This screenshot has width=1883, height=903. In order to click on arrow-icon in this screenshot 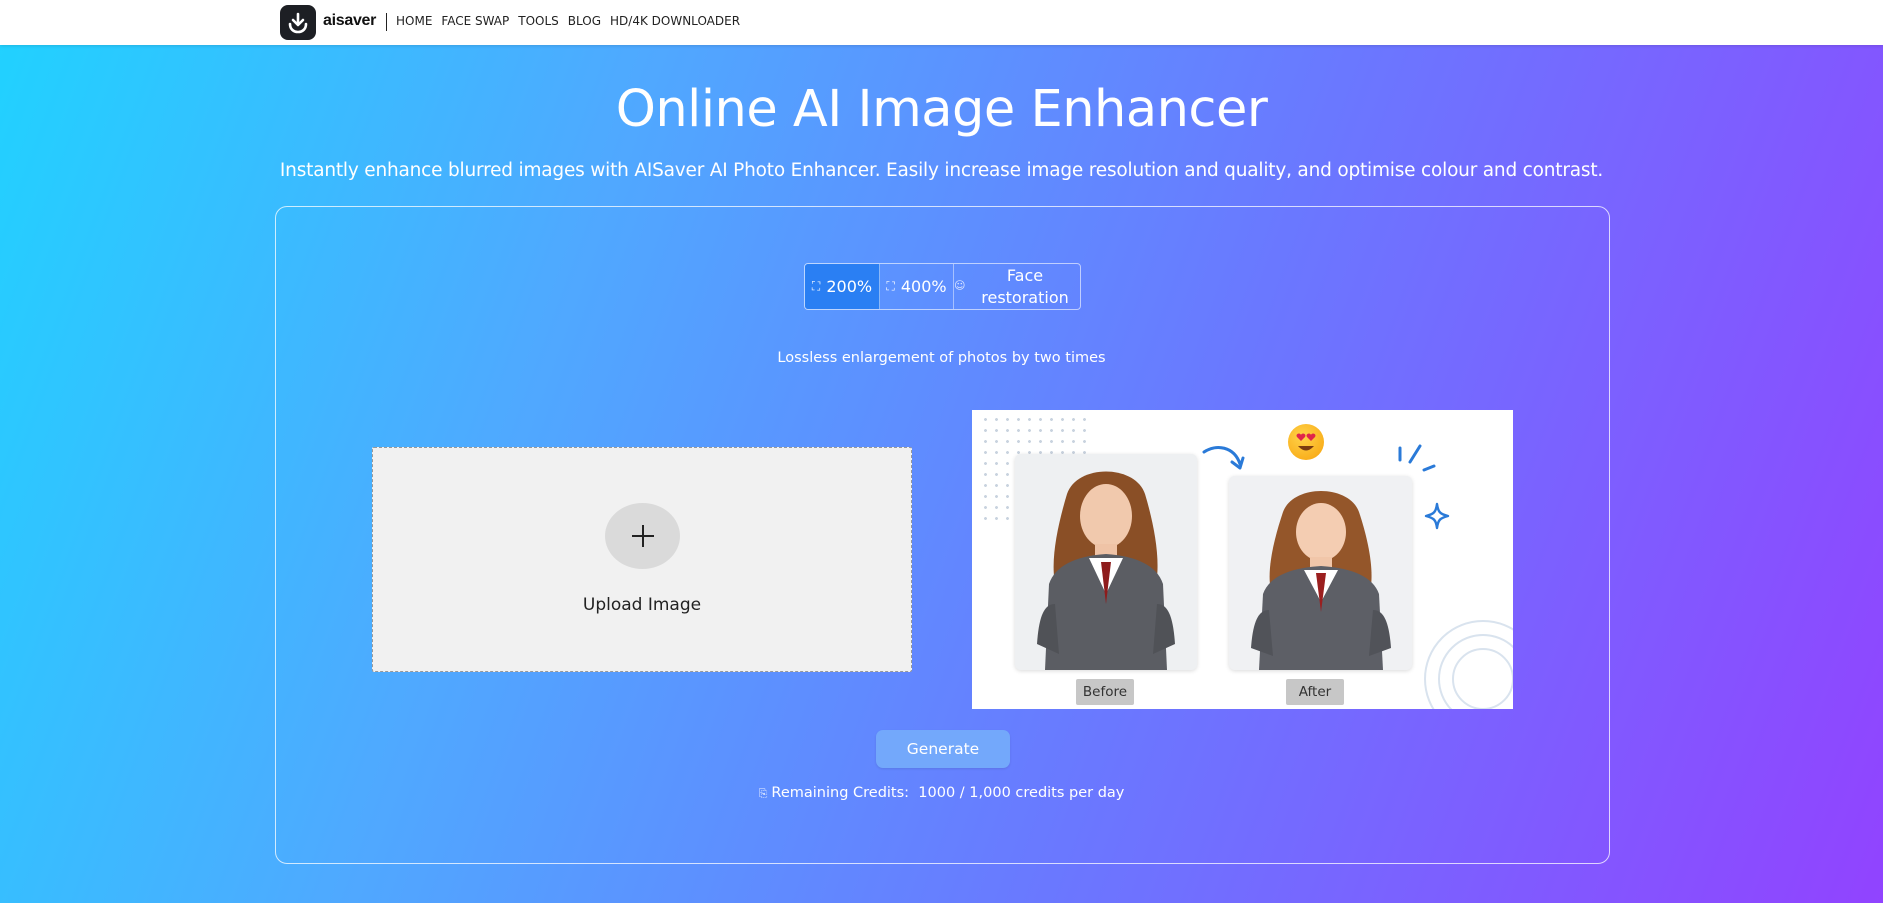, I will do `click(1223, 458)`.